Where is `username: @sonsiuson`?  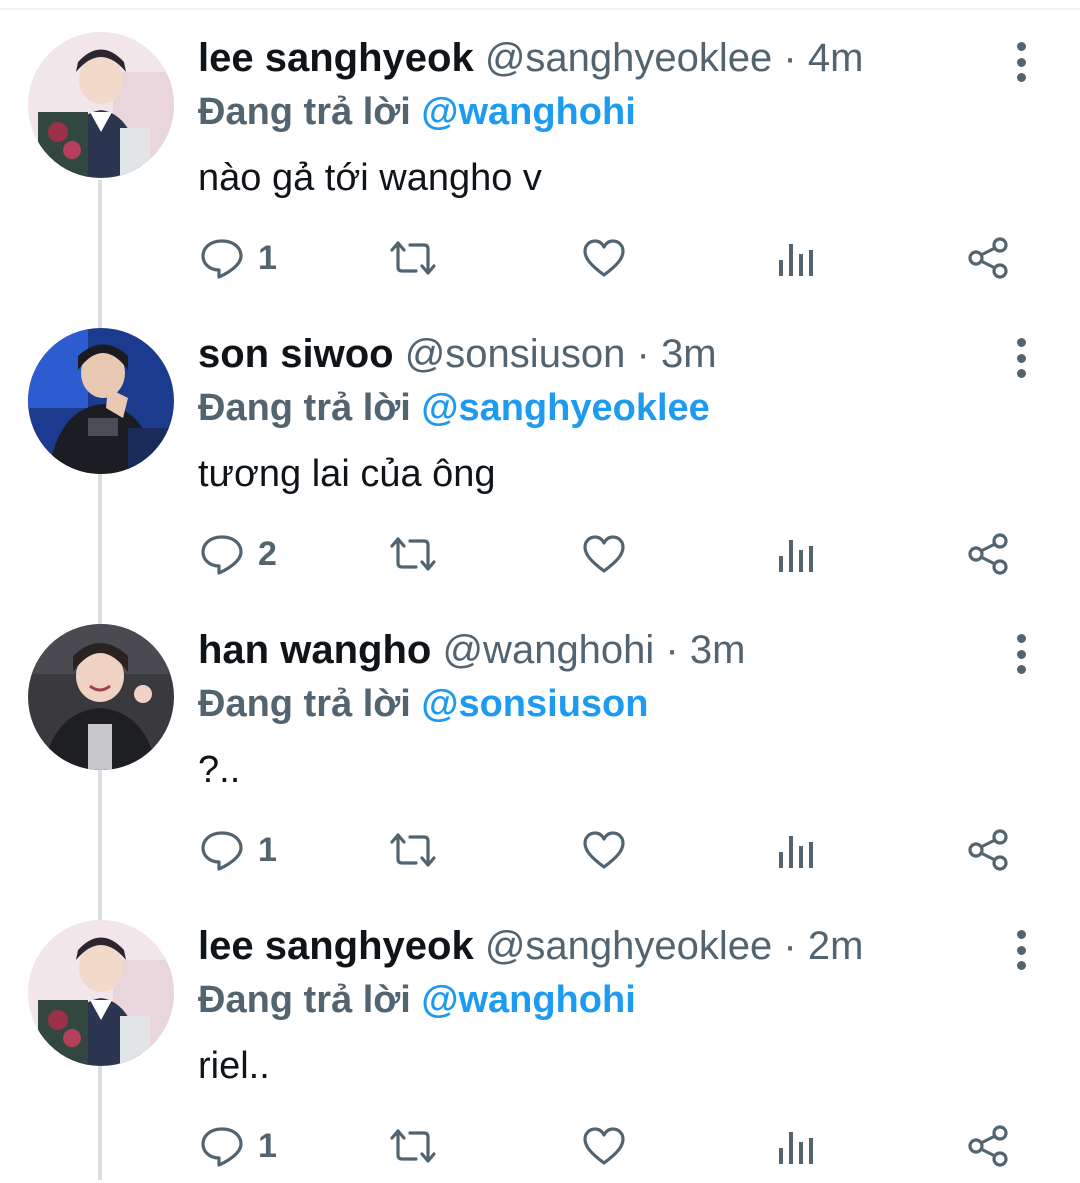 username: @sonsiuson is located at coordinates (515, 354).